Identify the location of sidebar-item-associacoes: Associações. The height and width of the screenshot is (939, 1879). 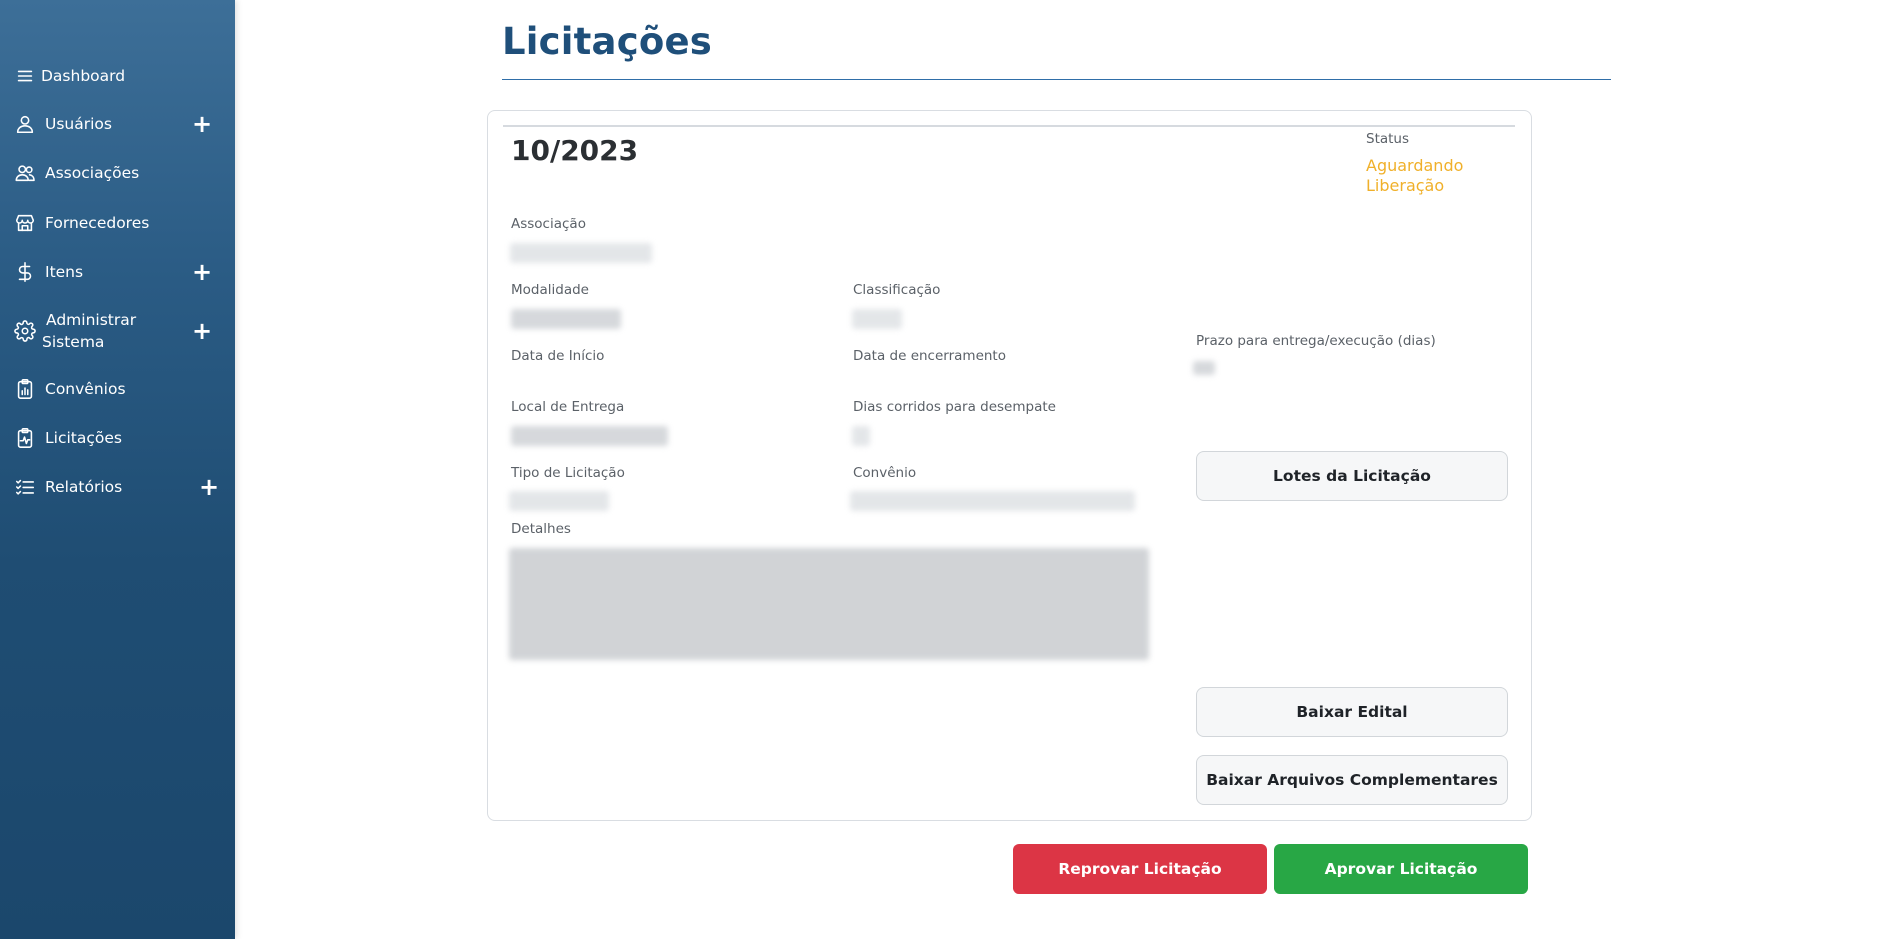
(117, 173).